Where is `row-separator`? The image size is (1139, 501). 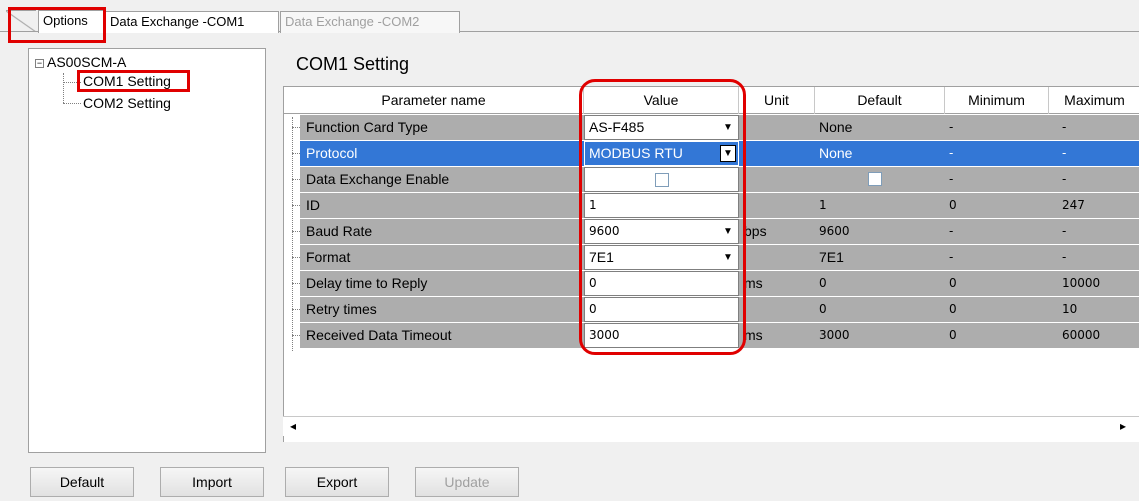 row-separator is located at coordinates (719, 348).